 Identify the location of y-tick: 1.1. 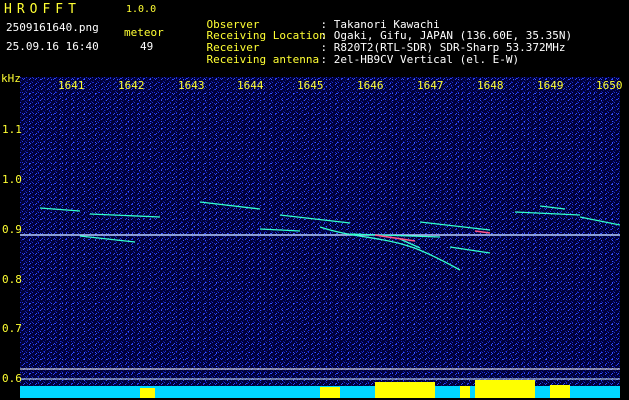
(12, 129).